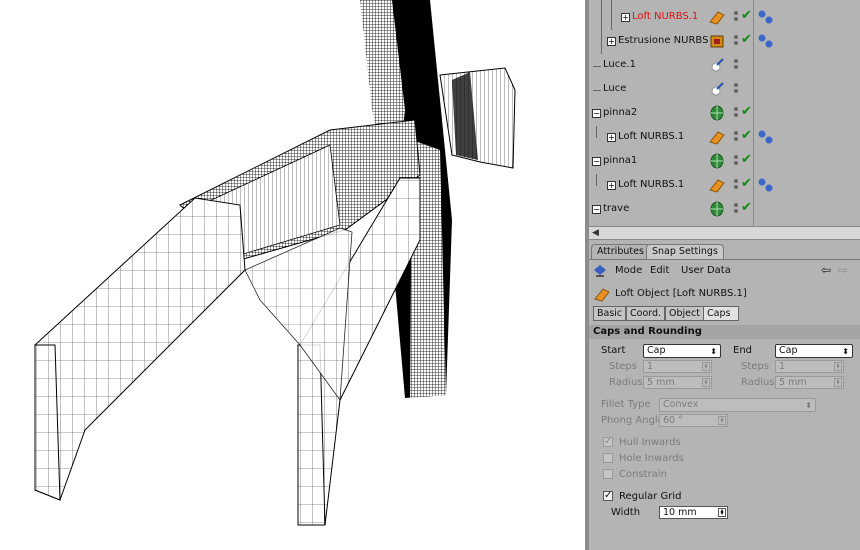 The height and width of the screenshot is (550, 860). Describe the element at coordinates (608, 458) in the screenshot. I see `hole-inwards-checkbox` at that location.